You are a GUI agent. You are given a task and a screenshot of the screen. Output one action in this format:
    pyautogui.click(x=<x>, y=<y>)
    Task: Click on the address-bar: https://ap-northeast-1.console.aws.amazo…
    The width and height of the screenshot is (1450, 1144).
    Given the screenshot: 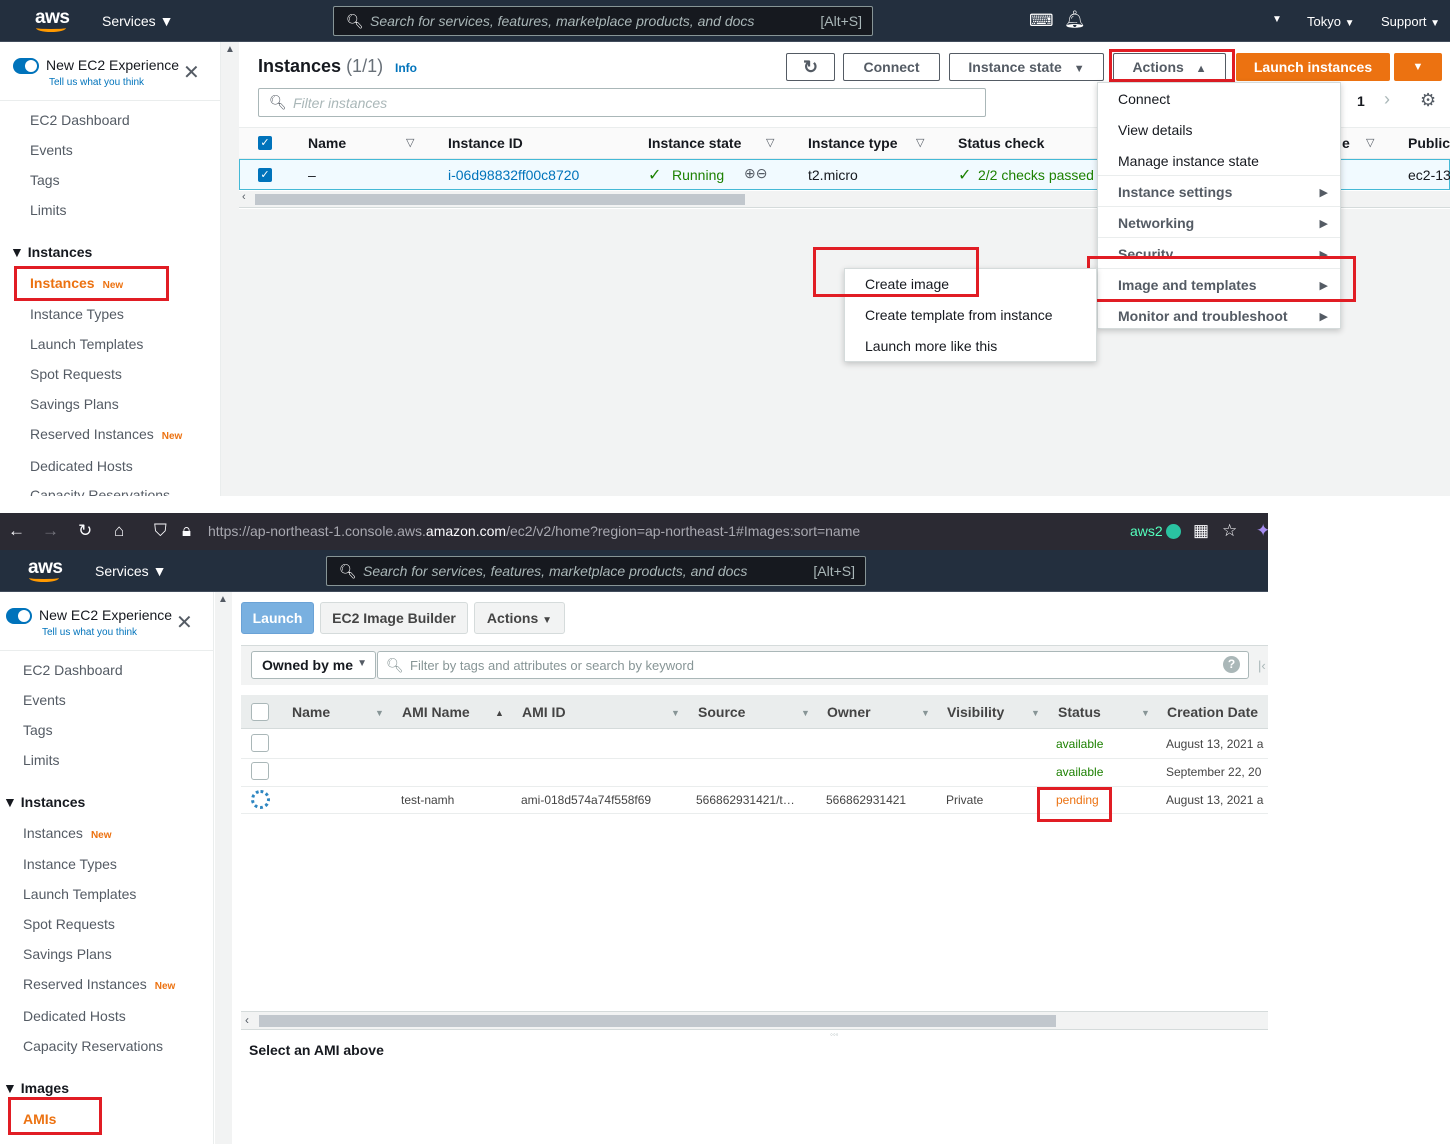 What is the action you would take?
    pyautogui.click(x=534, y=531)
    